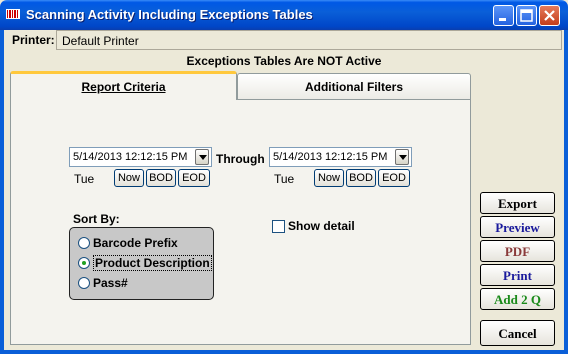 The image size is (568, 354). What do you see at coordinates (361, 178) in the screenshot?
I see `to-bod-button: BOD` at bounding box center [361, 178].